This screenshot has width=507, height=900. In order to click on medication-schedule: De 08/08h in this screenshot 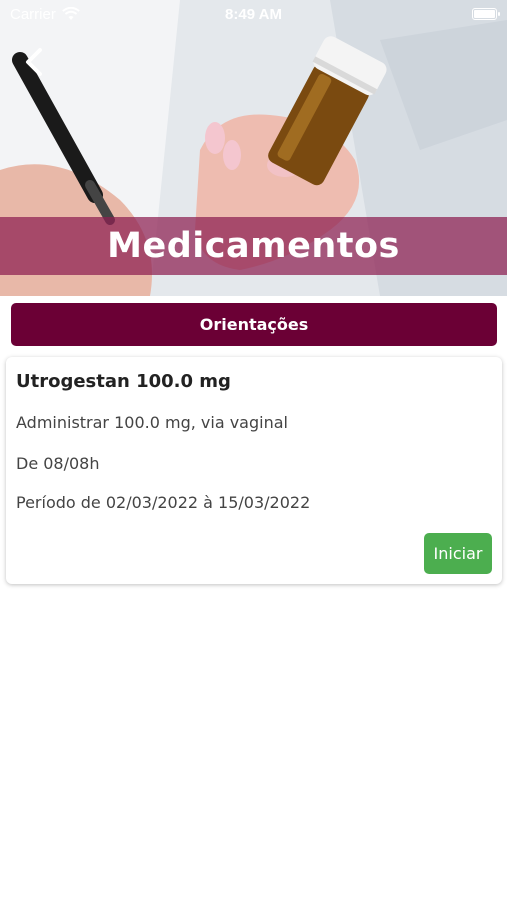, I will do `click(58, 463)`.